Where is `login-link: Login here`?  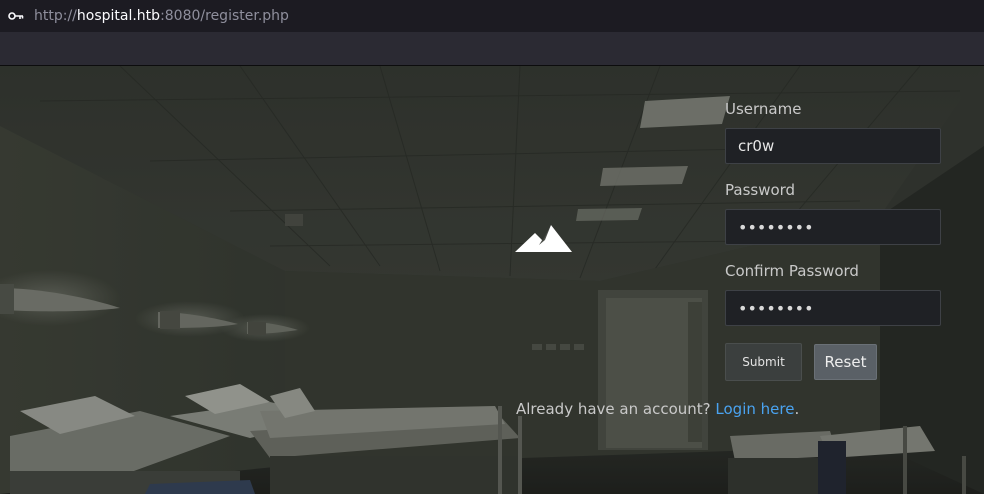
login-link: Login here is located at coordinates (754, 409).